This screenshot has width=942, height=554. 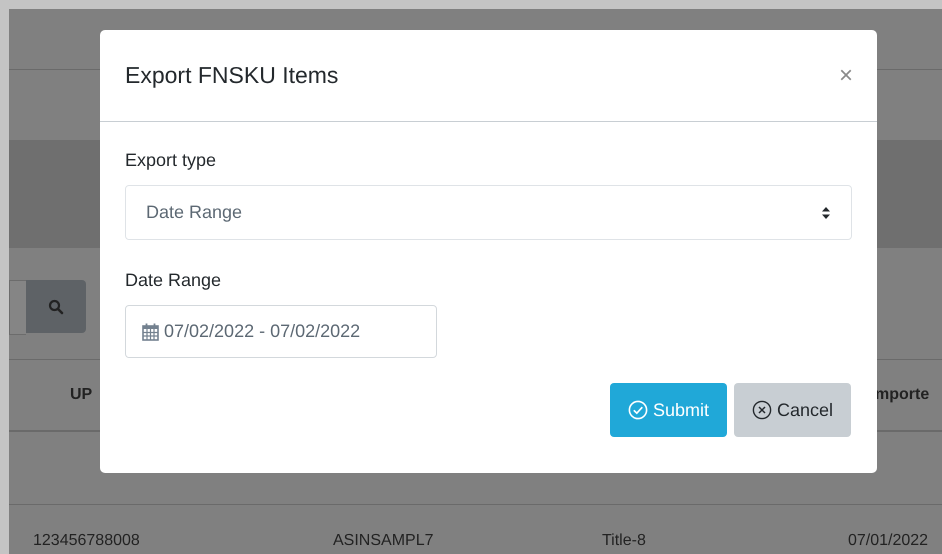 I want to click on search-button, so click(x=56, y=306).